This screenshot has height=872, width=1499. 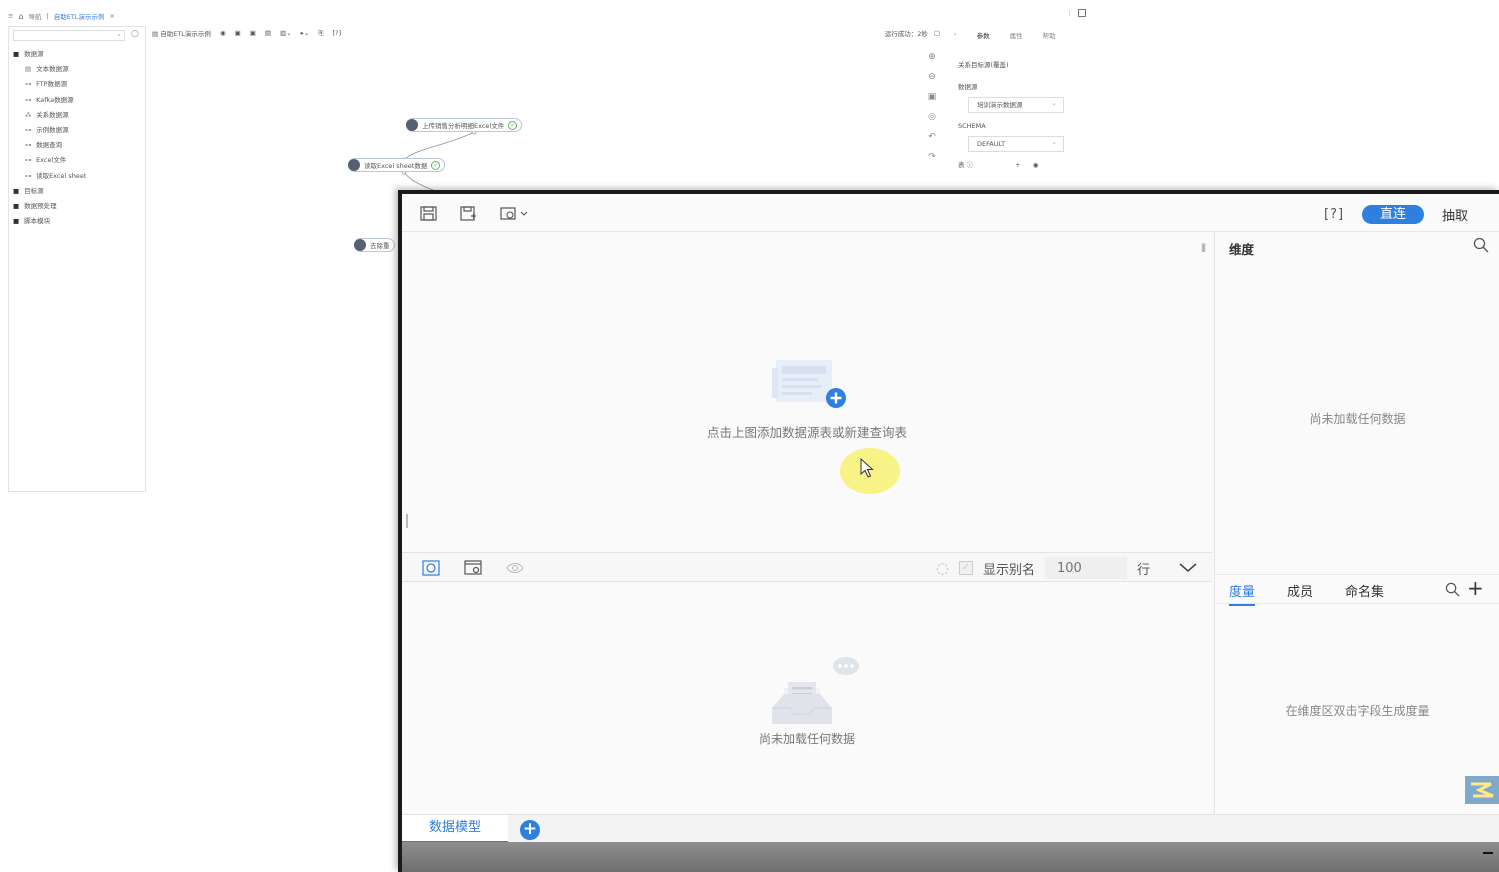 What do you see at coordinates (972, 126) in the screenshot?
I see `schema-label: SCHEMA` at bounding box center [972, 126].